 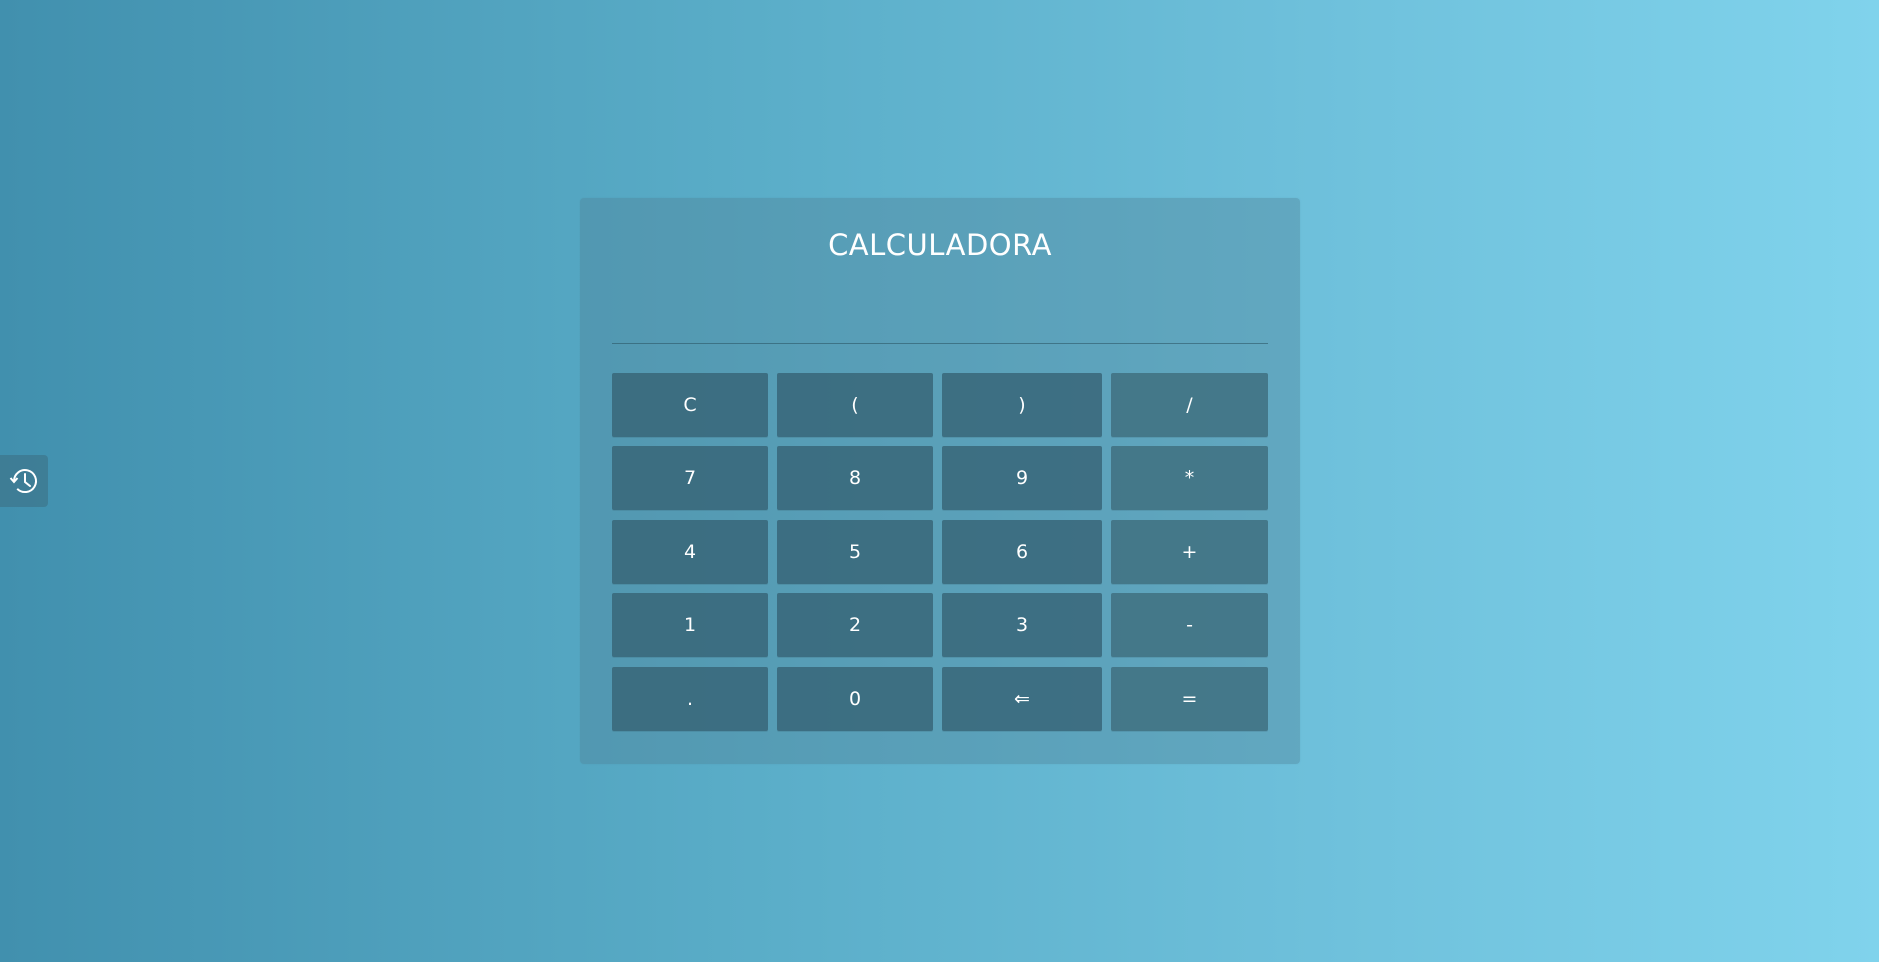 I want to click on backspace-button: ⇐, so click(x=1022, y=699).